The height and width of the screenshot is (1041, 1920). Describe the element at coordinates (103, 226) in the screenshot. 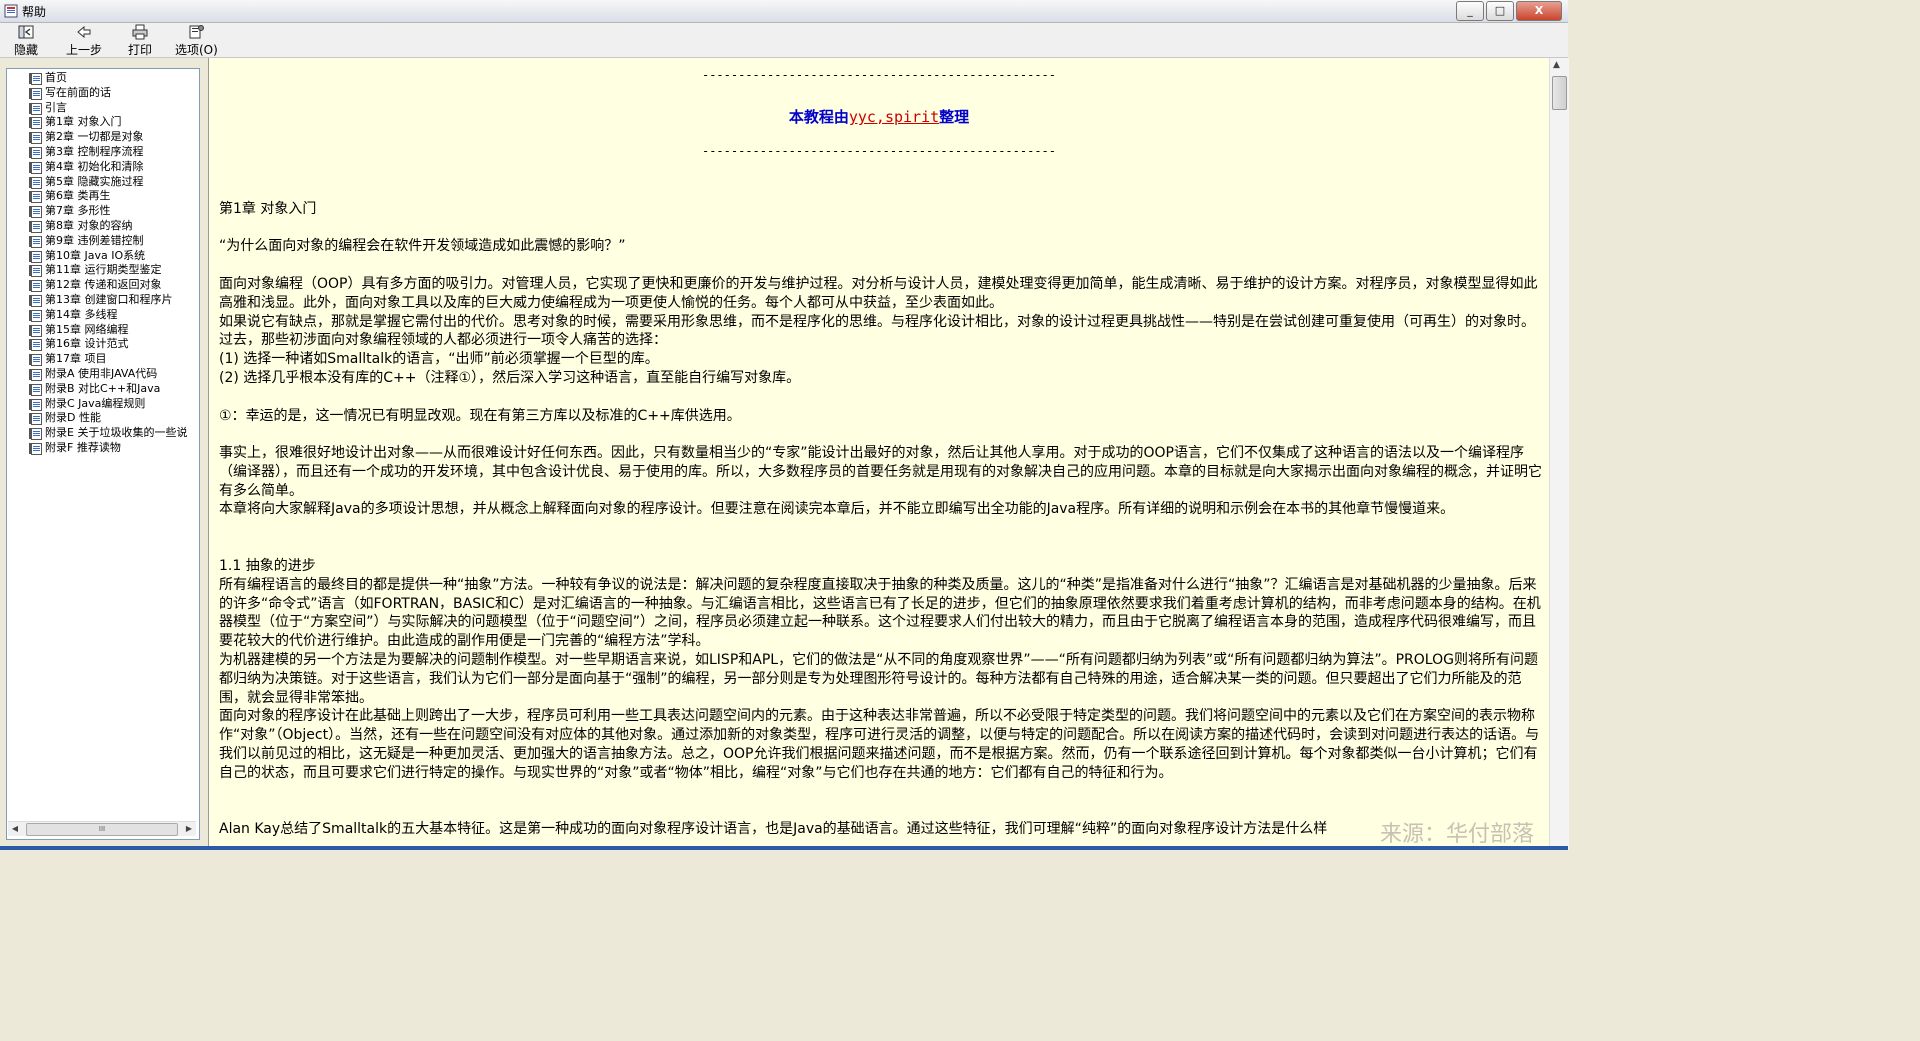

I see `toc-item-ch8: 第8章 对象的容纳` at that location.